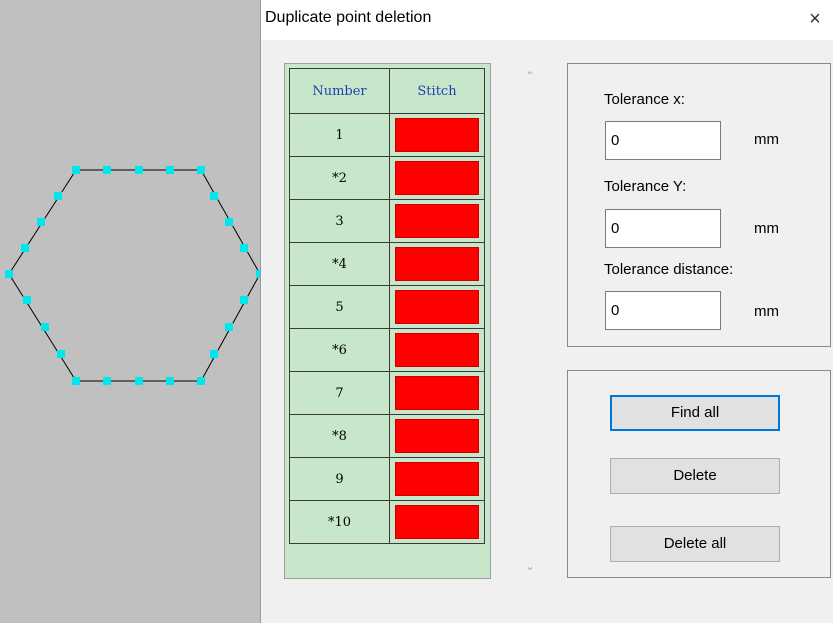  I want to click on table-row: 3, so click(387, 221).